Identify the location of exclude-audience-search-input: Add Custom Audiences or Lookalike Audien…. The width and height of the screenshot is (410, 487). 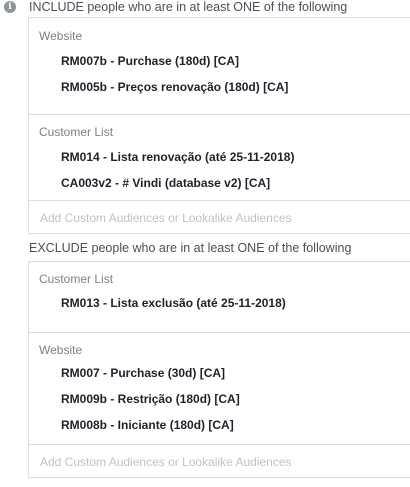
(219, 461).